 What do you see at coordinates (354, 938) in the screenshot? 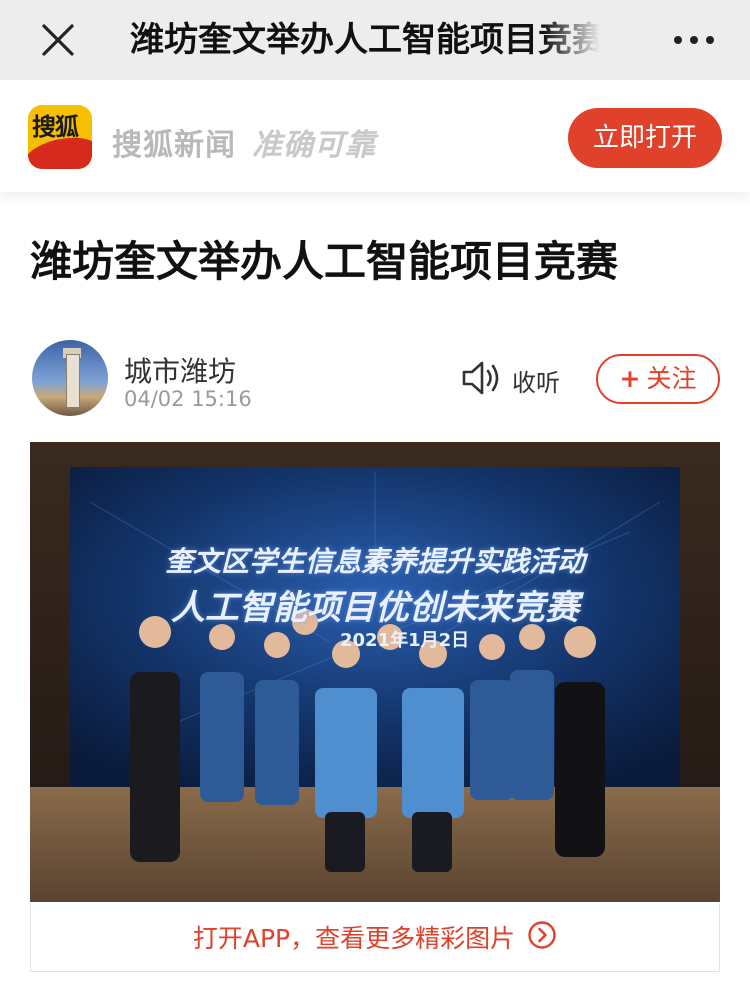
I see `open-app-label: 打开APP，查看更多精彩图片` at bounding box center [354, 938].